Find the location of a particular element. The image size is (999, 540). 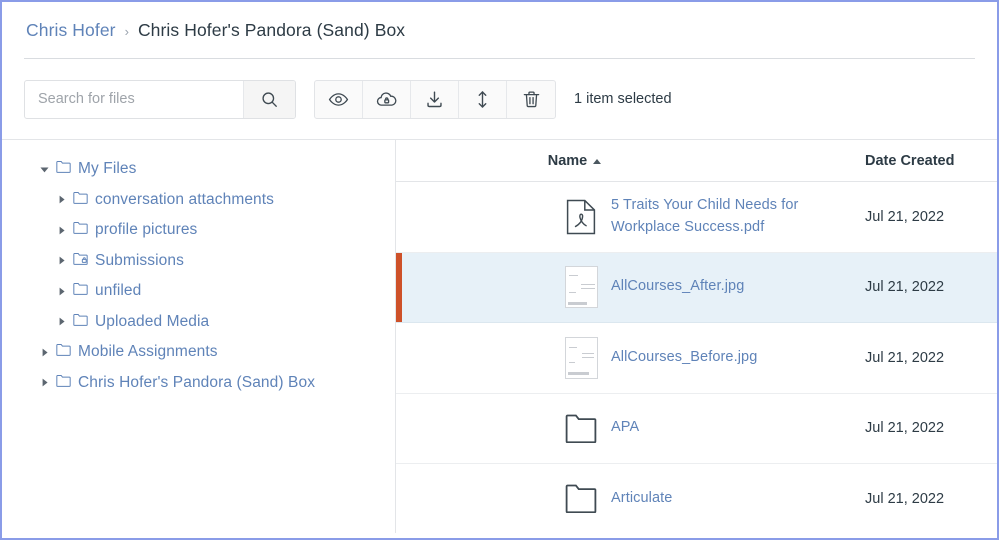

tree-item-conversation-attachments: conversation attachments is located at coordinates (198, 200).